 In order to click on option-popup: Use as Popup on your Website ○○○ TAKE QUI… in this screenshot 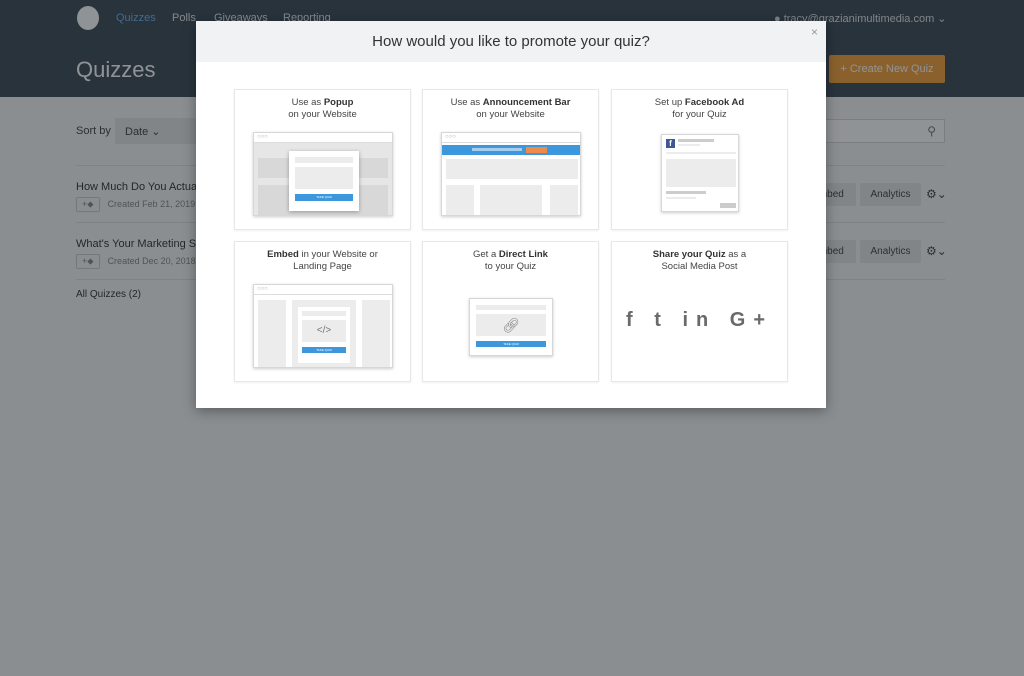, I will do `click(322, 159)`.